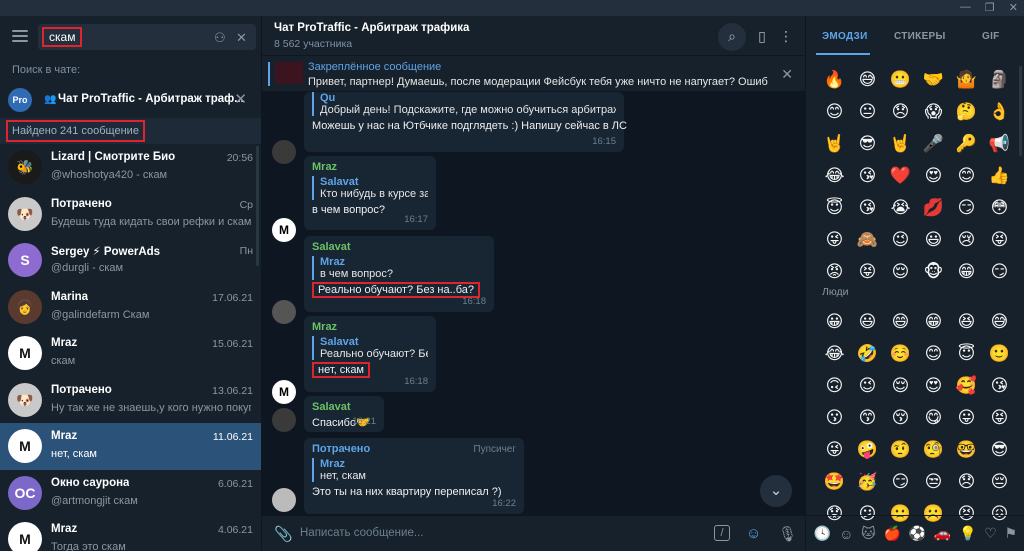 The image size is (1024, 551). I want to click on left-scrollbar, so click(257, 206).